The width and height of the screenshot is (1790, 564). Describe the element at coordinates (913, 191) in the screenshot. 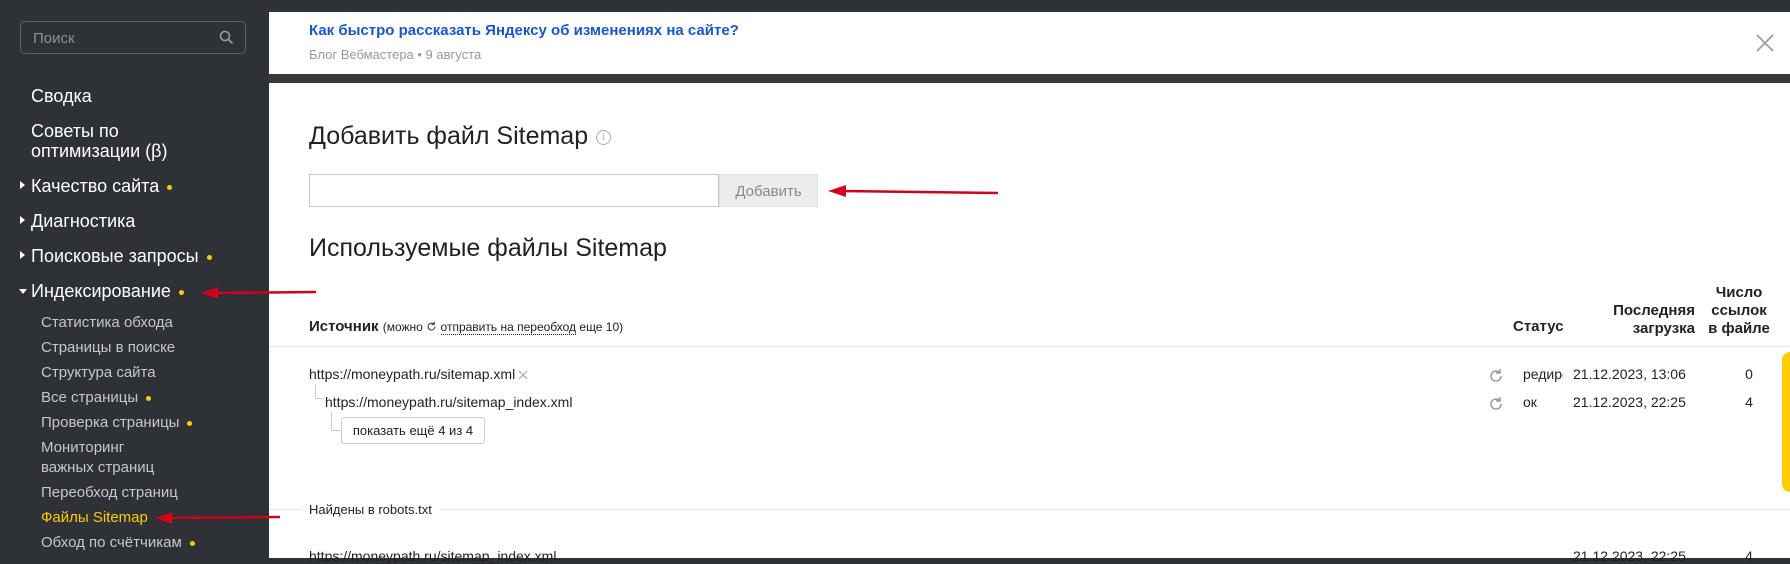

I see `annotation-arrow-input` at that location.